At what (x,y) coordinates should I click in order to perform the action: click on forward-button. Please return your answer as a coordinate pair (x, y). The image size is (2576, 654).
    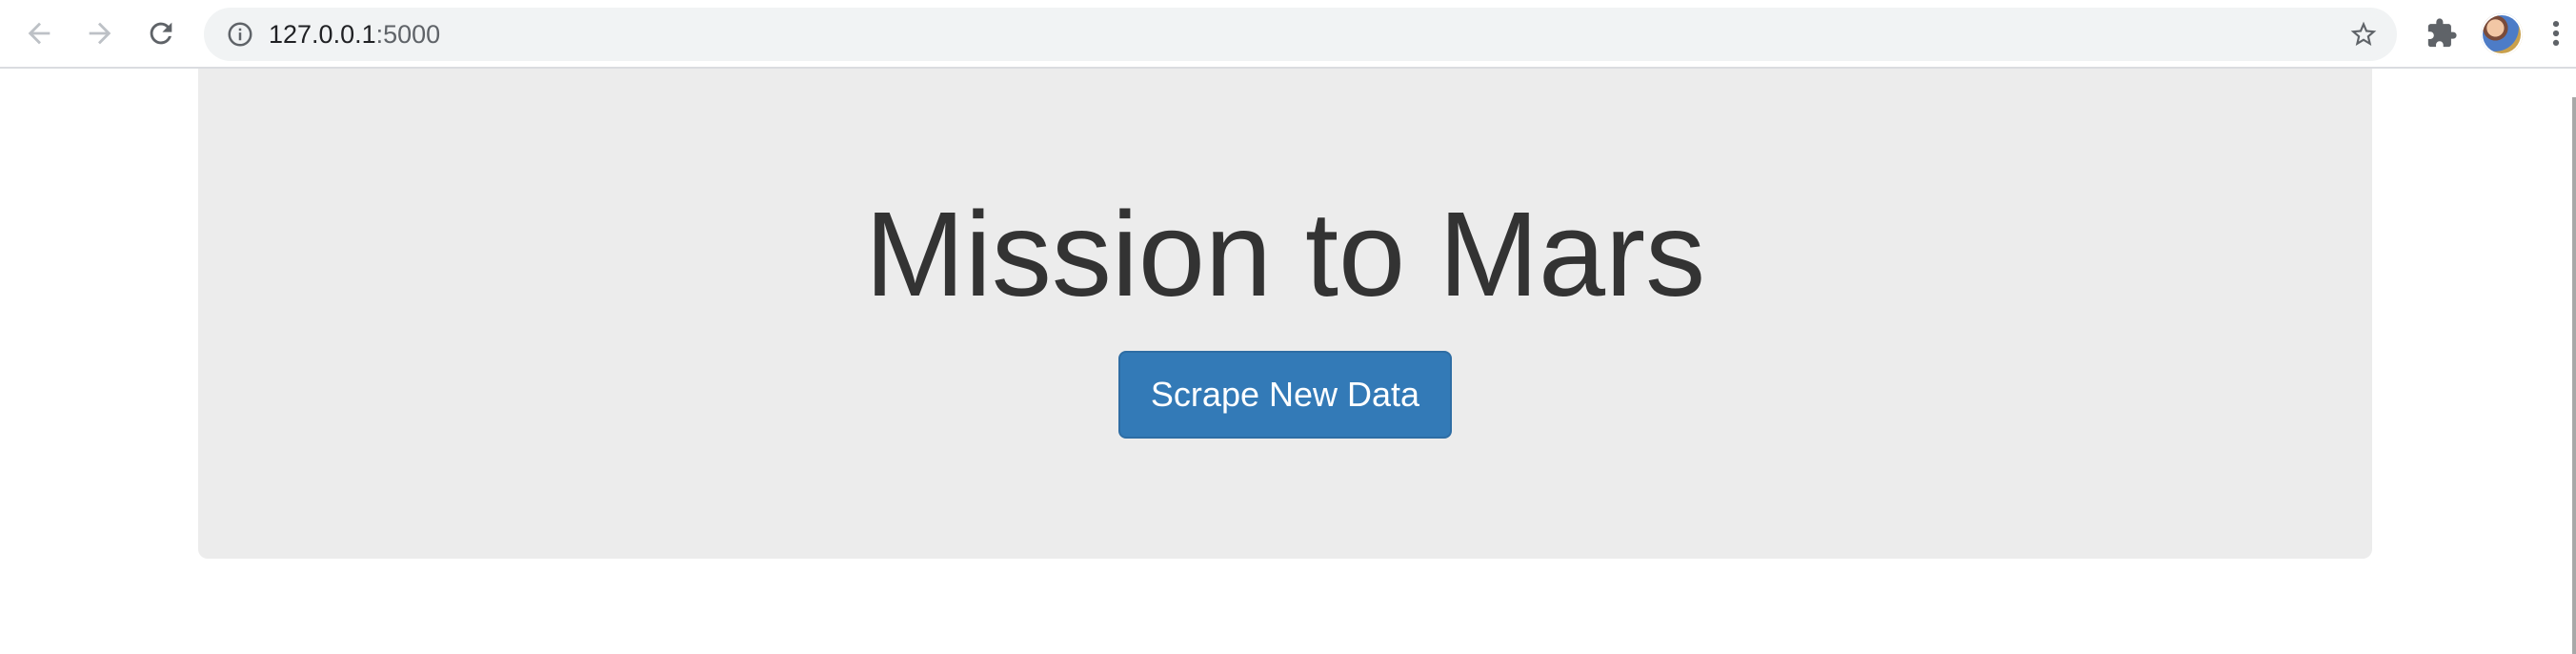
    Looking at the image, I should click on (100, 33).